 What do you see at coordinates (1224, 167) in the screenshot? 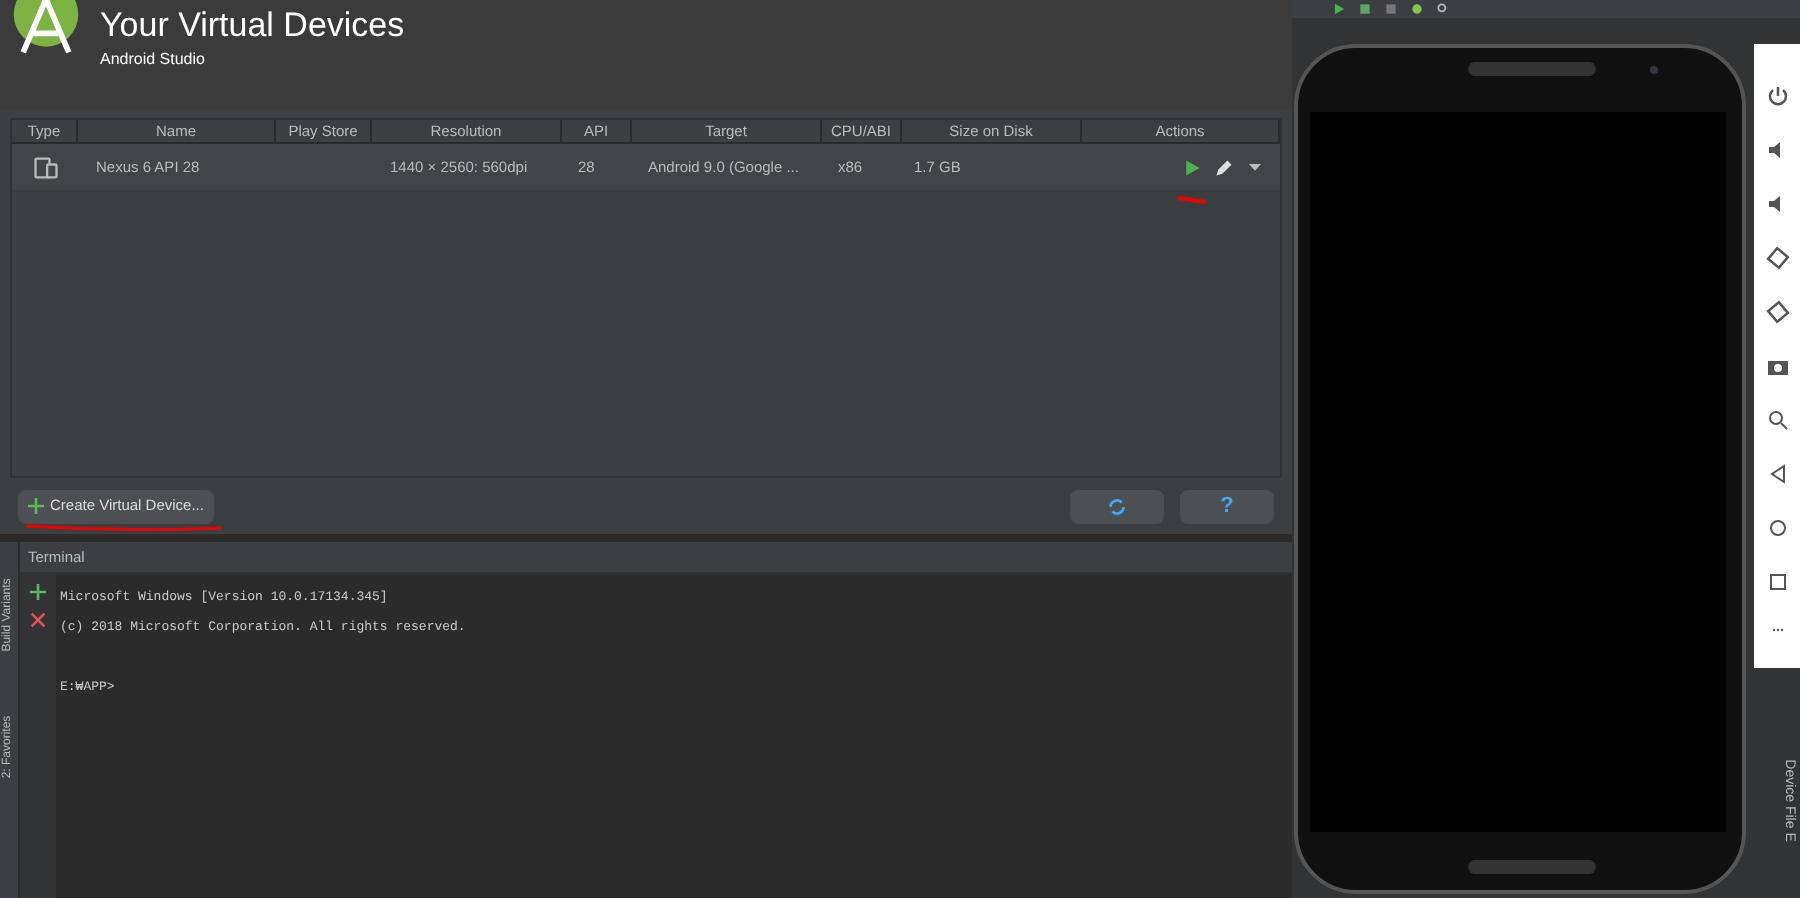
I see `pencil-icon` at bounding box center [1224, 167].